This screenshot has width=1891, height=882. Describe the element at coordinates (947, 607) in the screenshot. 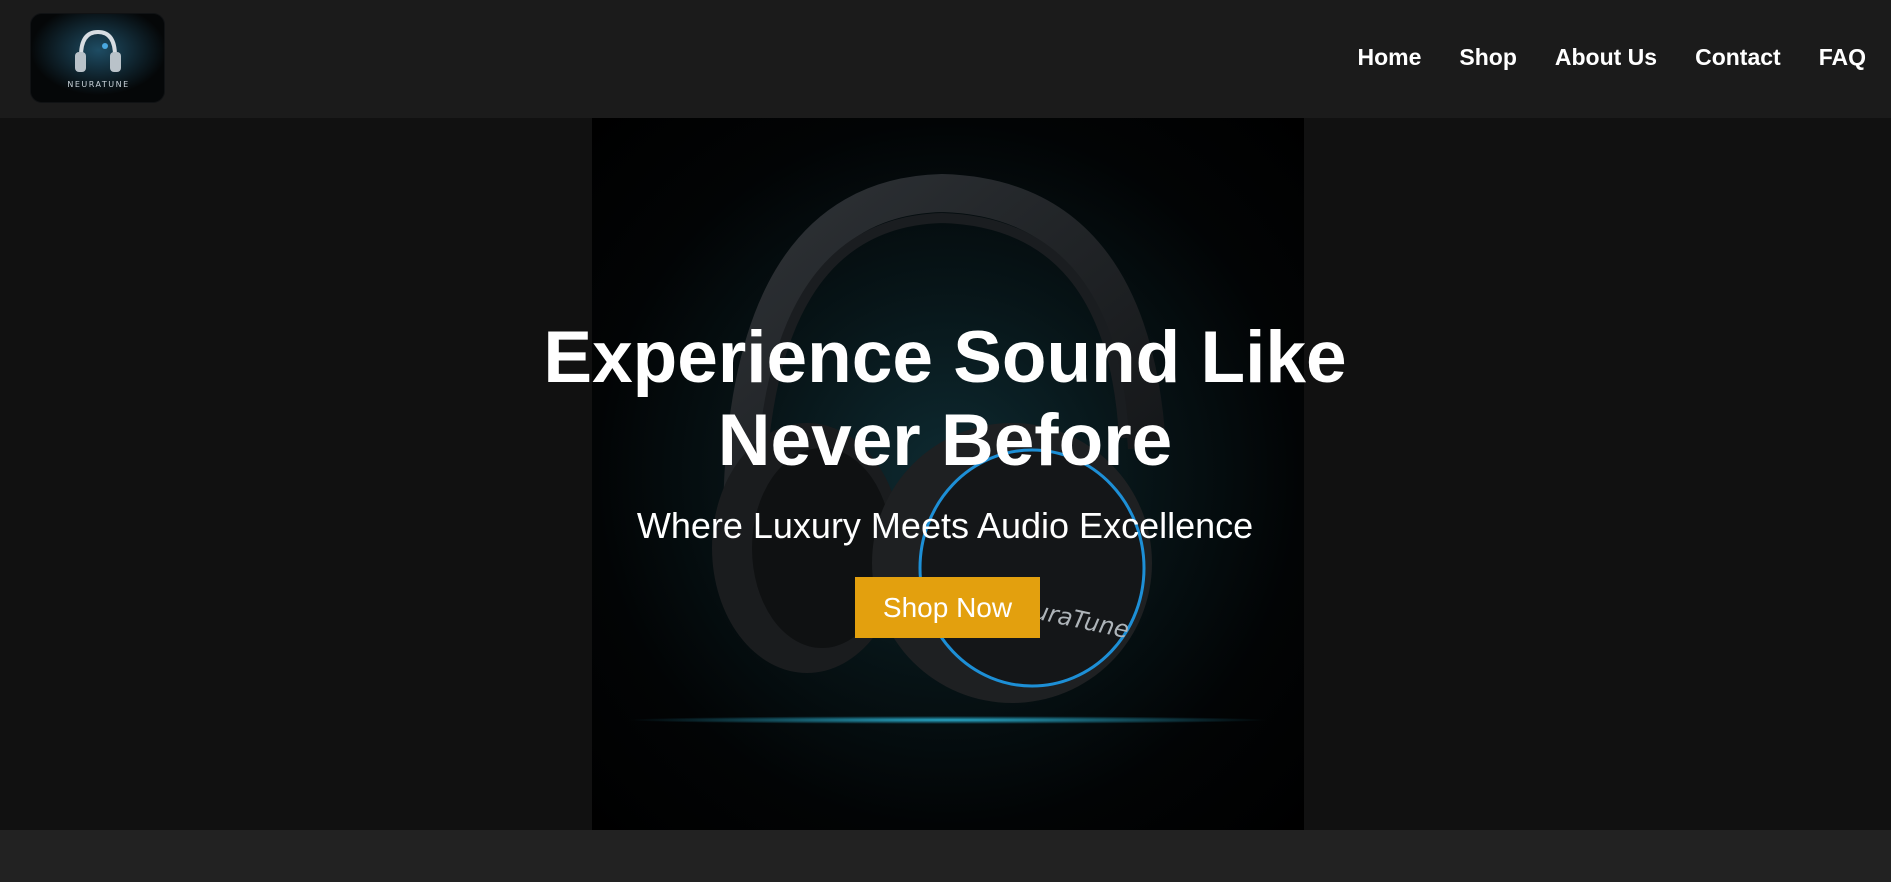

I see `shop-now-button: Shop Now` at that location.